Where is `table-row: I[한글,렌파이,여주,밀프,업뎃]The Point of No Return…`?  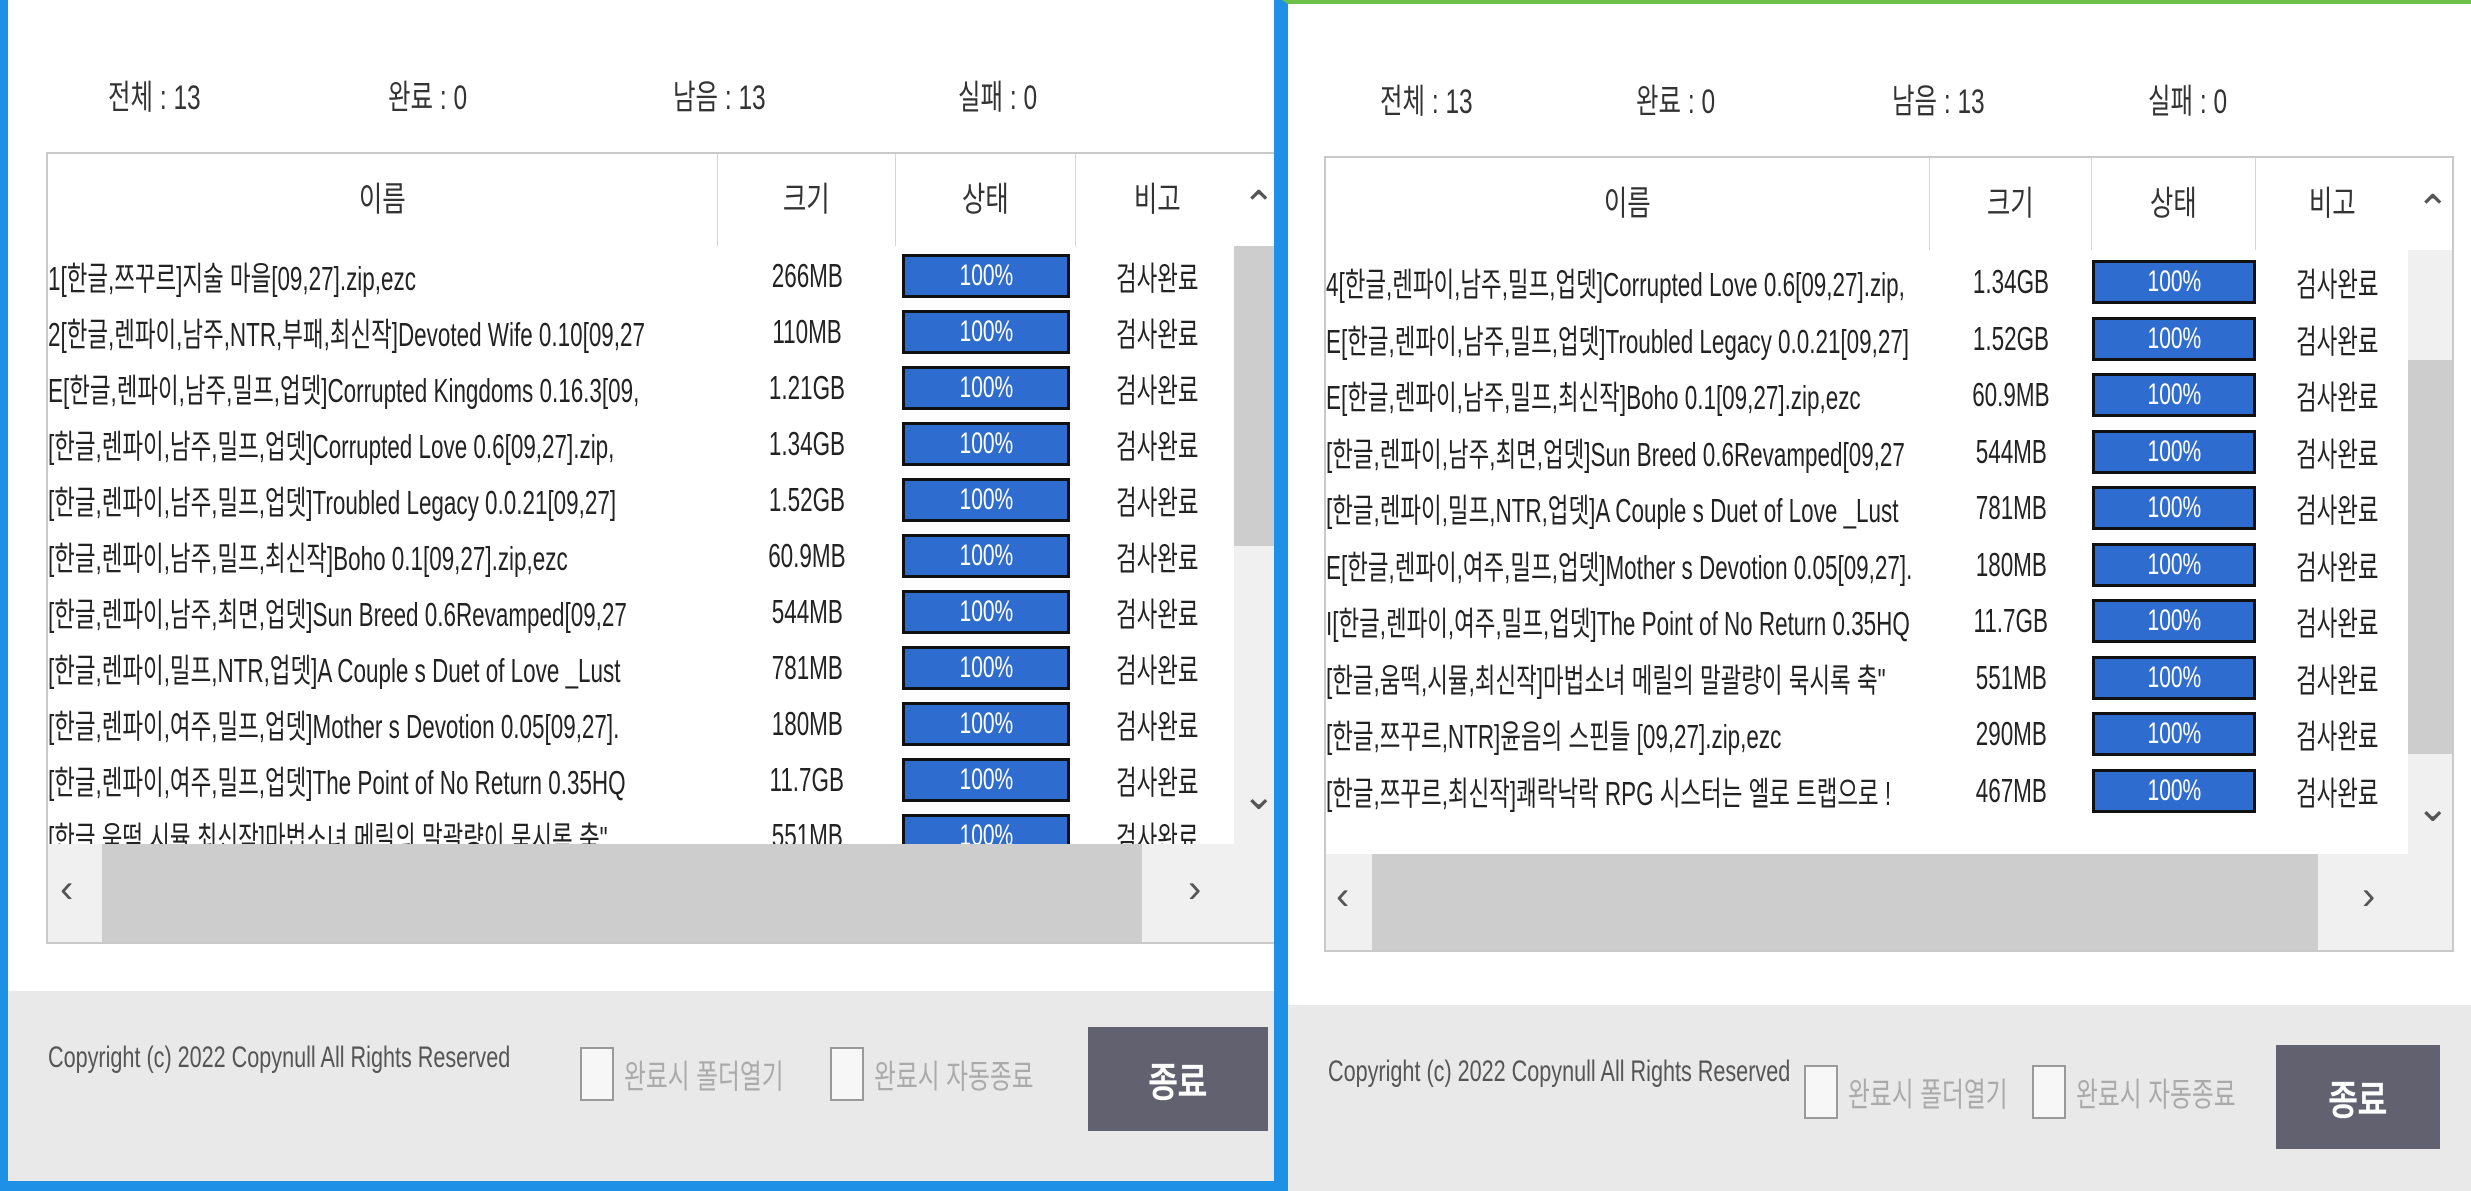 table-row: I[한글,렌파이,여주,밀프,업뎃]The Point of No Return… is located at coordinates (1867, 621).